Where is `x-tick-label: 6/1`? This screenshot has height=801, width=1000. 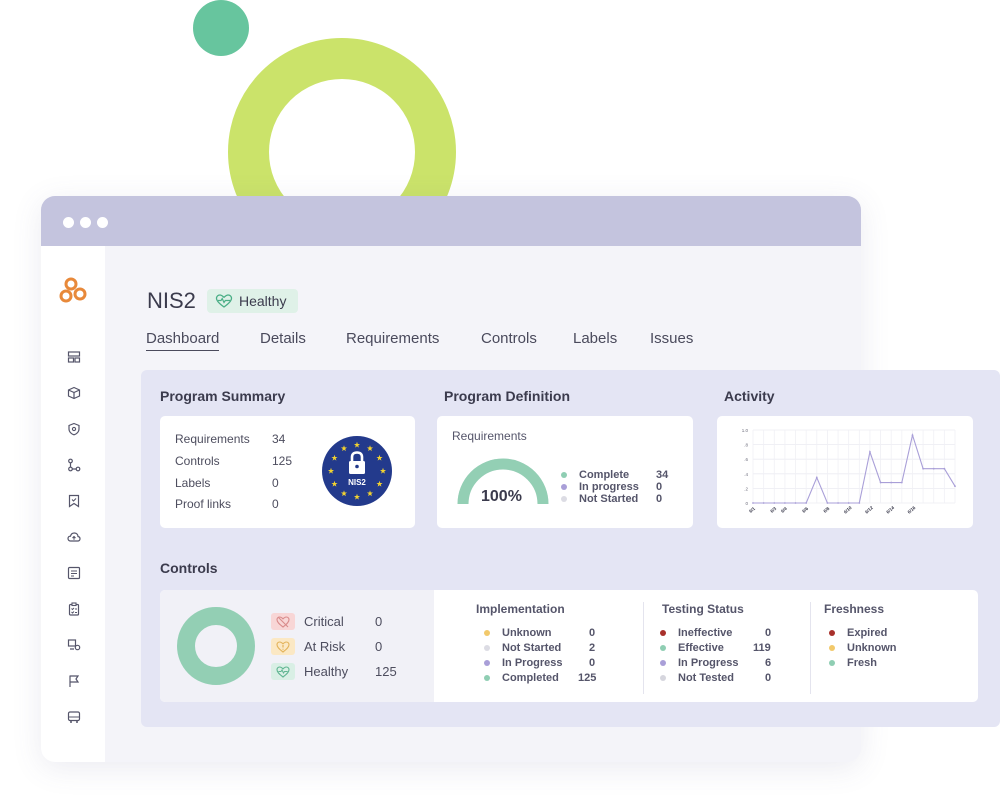
x-tick-label: 6/1 is located at coordinates (752, 510).